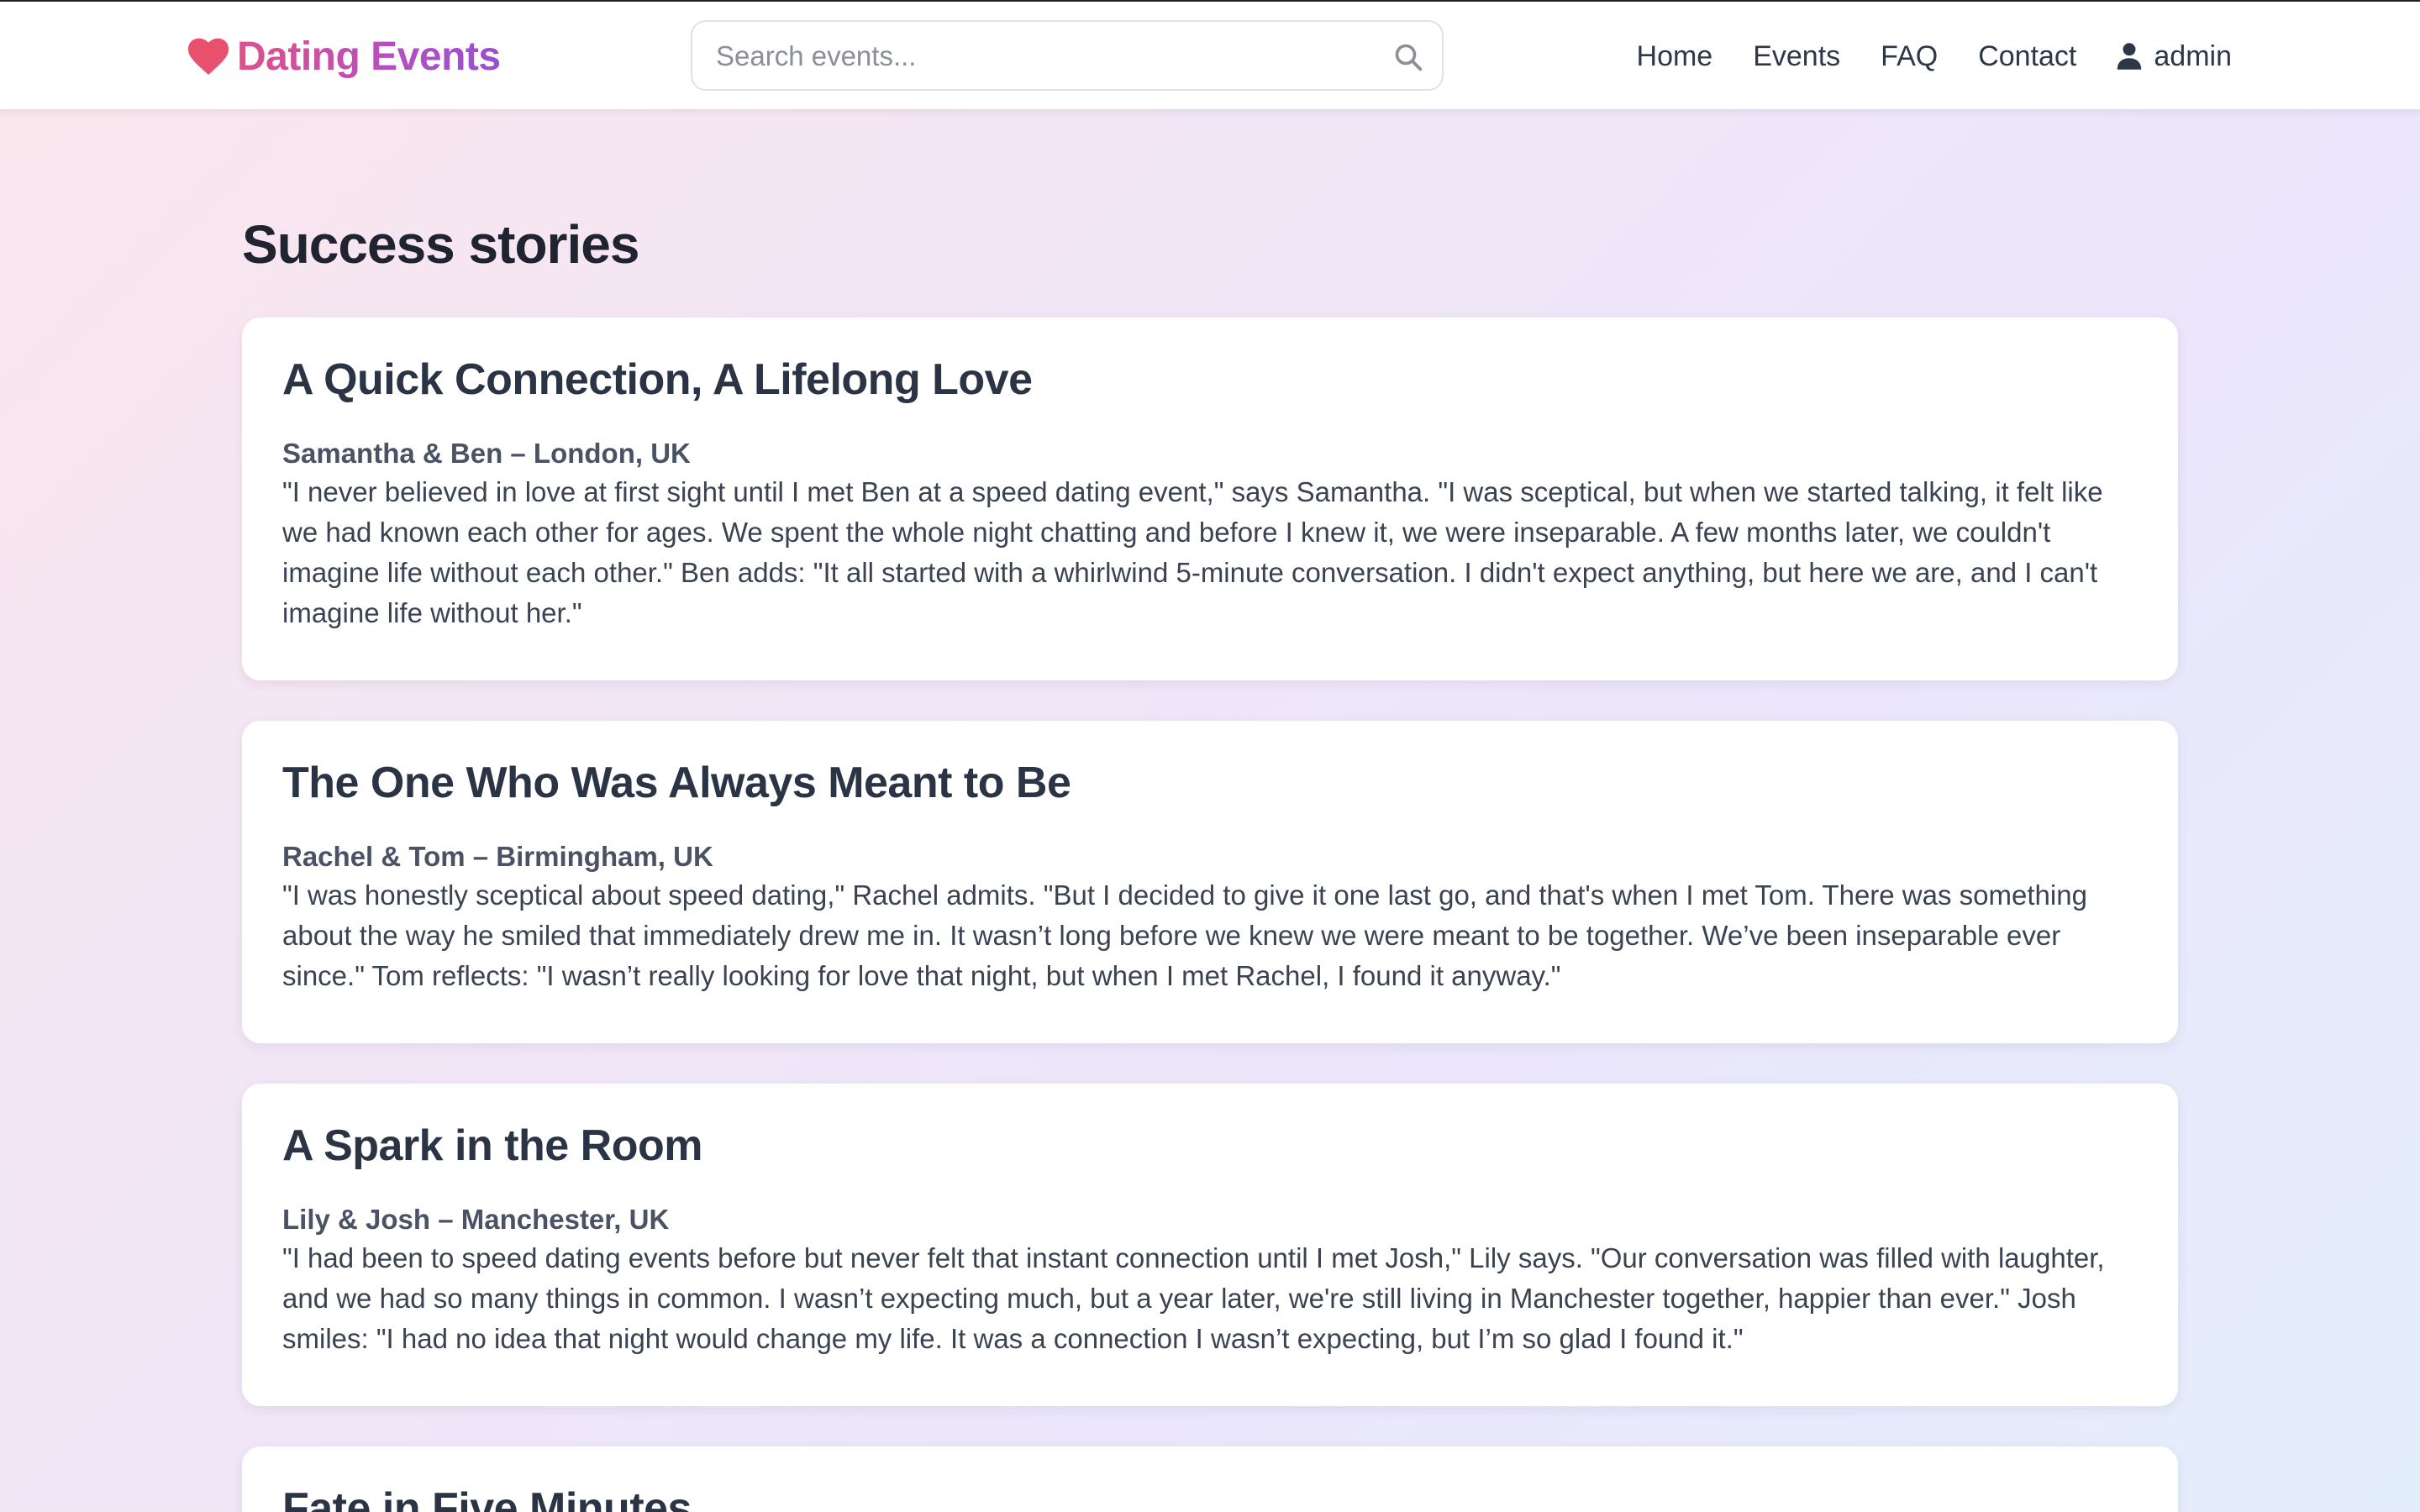 The height and width of the screenshot is (1512, 2420). I want to click on story-title: A Quick Connection, A Lifelong Love, so click(658, 379).